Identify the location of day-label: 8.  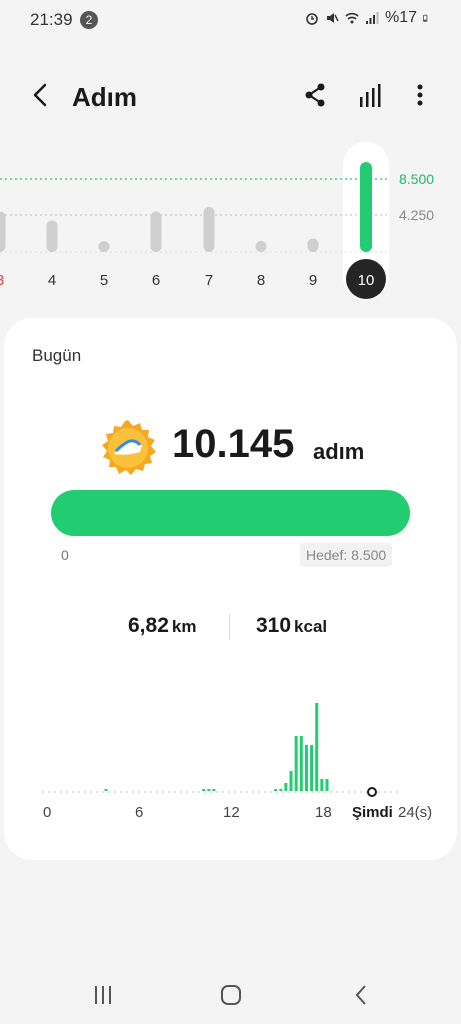
(261, 280).